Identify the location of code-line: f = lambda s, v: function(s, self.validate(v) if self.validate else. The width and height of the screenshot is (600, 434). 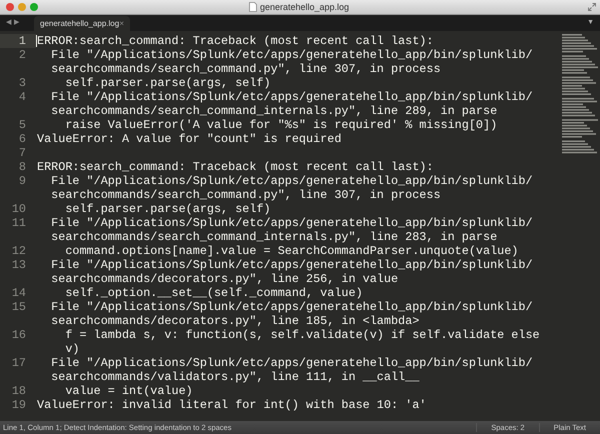
(302, 335).